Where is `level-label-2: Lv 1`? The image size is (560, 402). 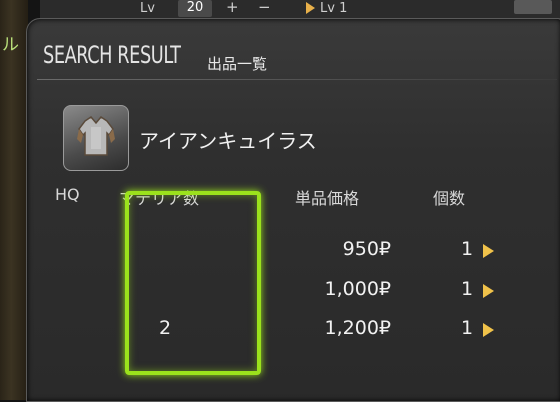 level-label-2: Lv 1 is located at coordinates (334, 8).